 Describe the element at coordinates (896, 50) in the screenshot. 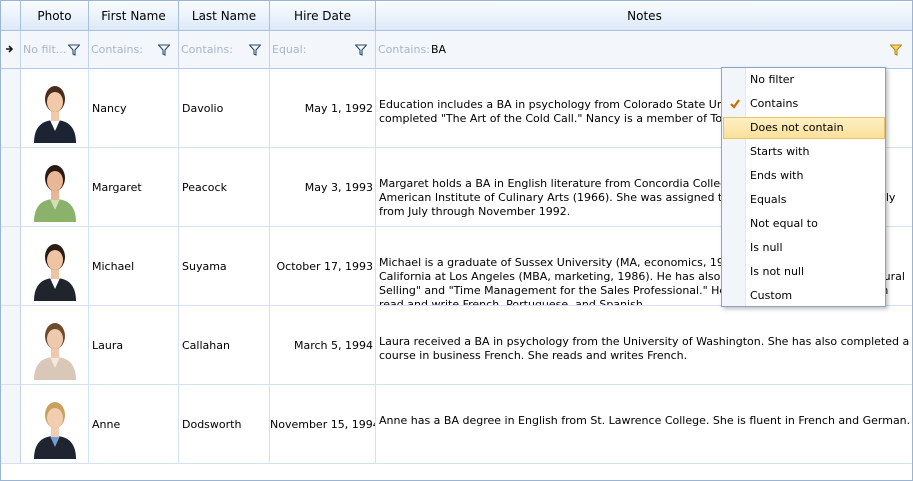

I see `filter-funnel-active-icon` at that location.